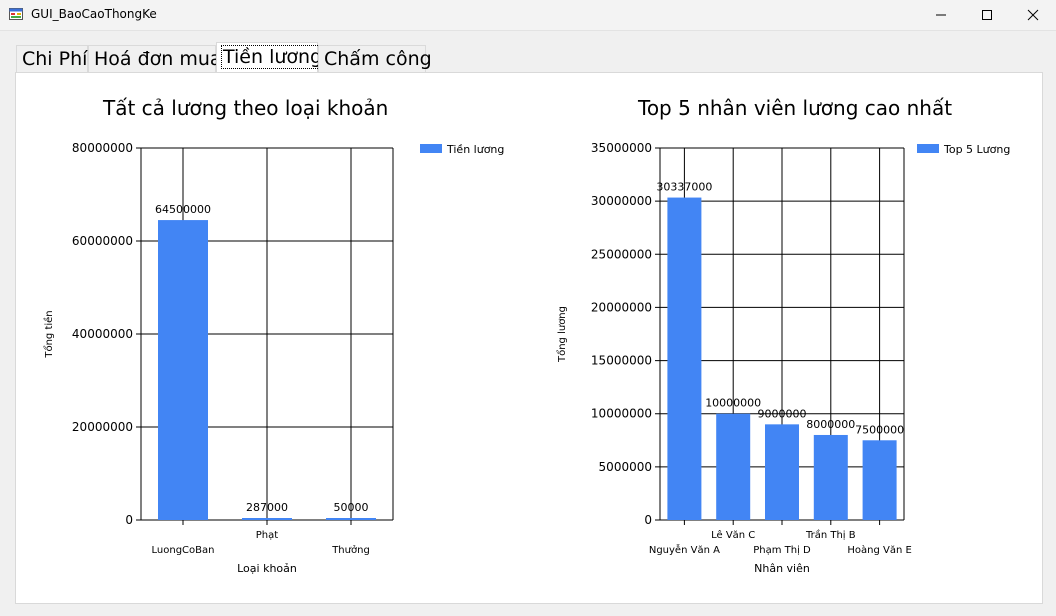 The width and height of the screenshot is (1056, 616). I want to click on data-label: 9000000, so click(782, 413).